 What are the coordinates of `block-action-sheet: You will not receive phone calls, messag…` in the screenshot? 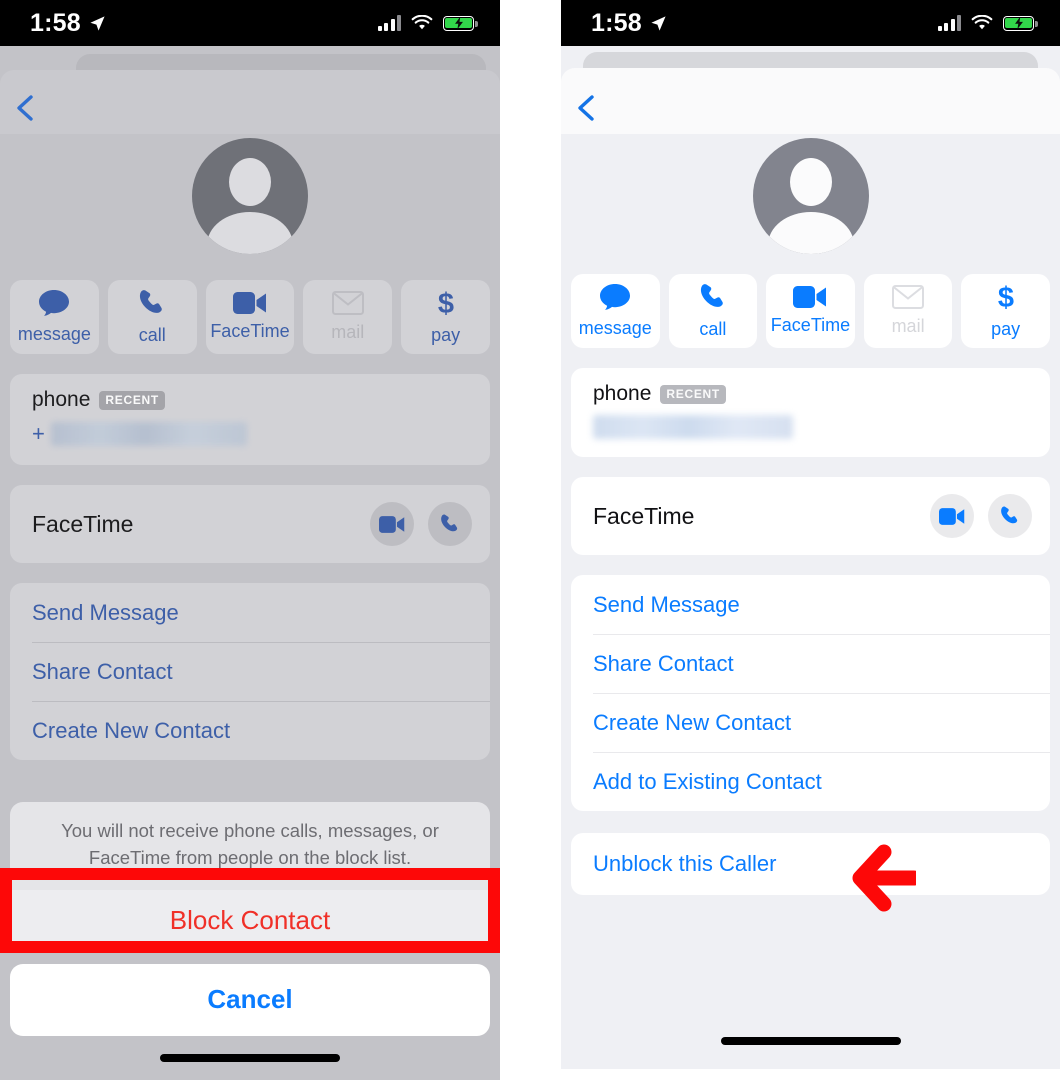 It's located at (250, 919).